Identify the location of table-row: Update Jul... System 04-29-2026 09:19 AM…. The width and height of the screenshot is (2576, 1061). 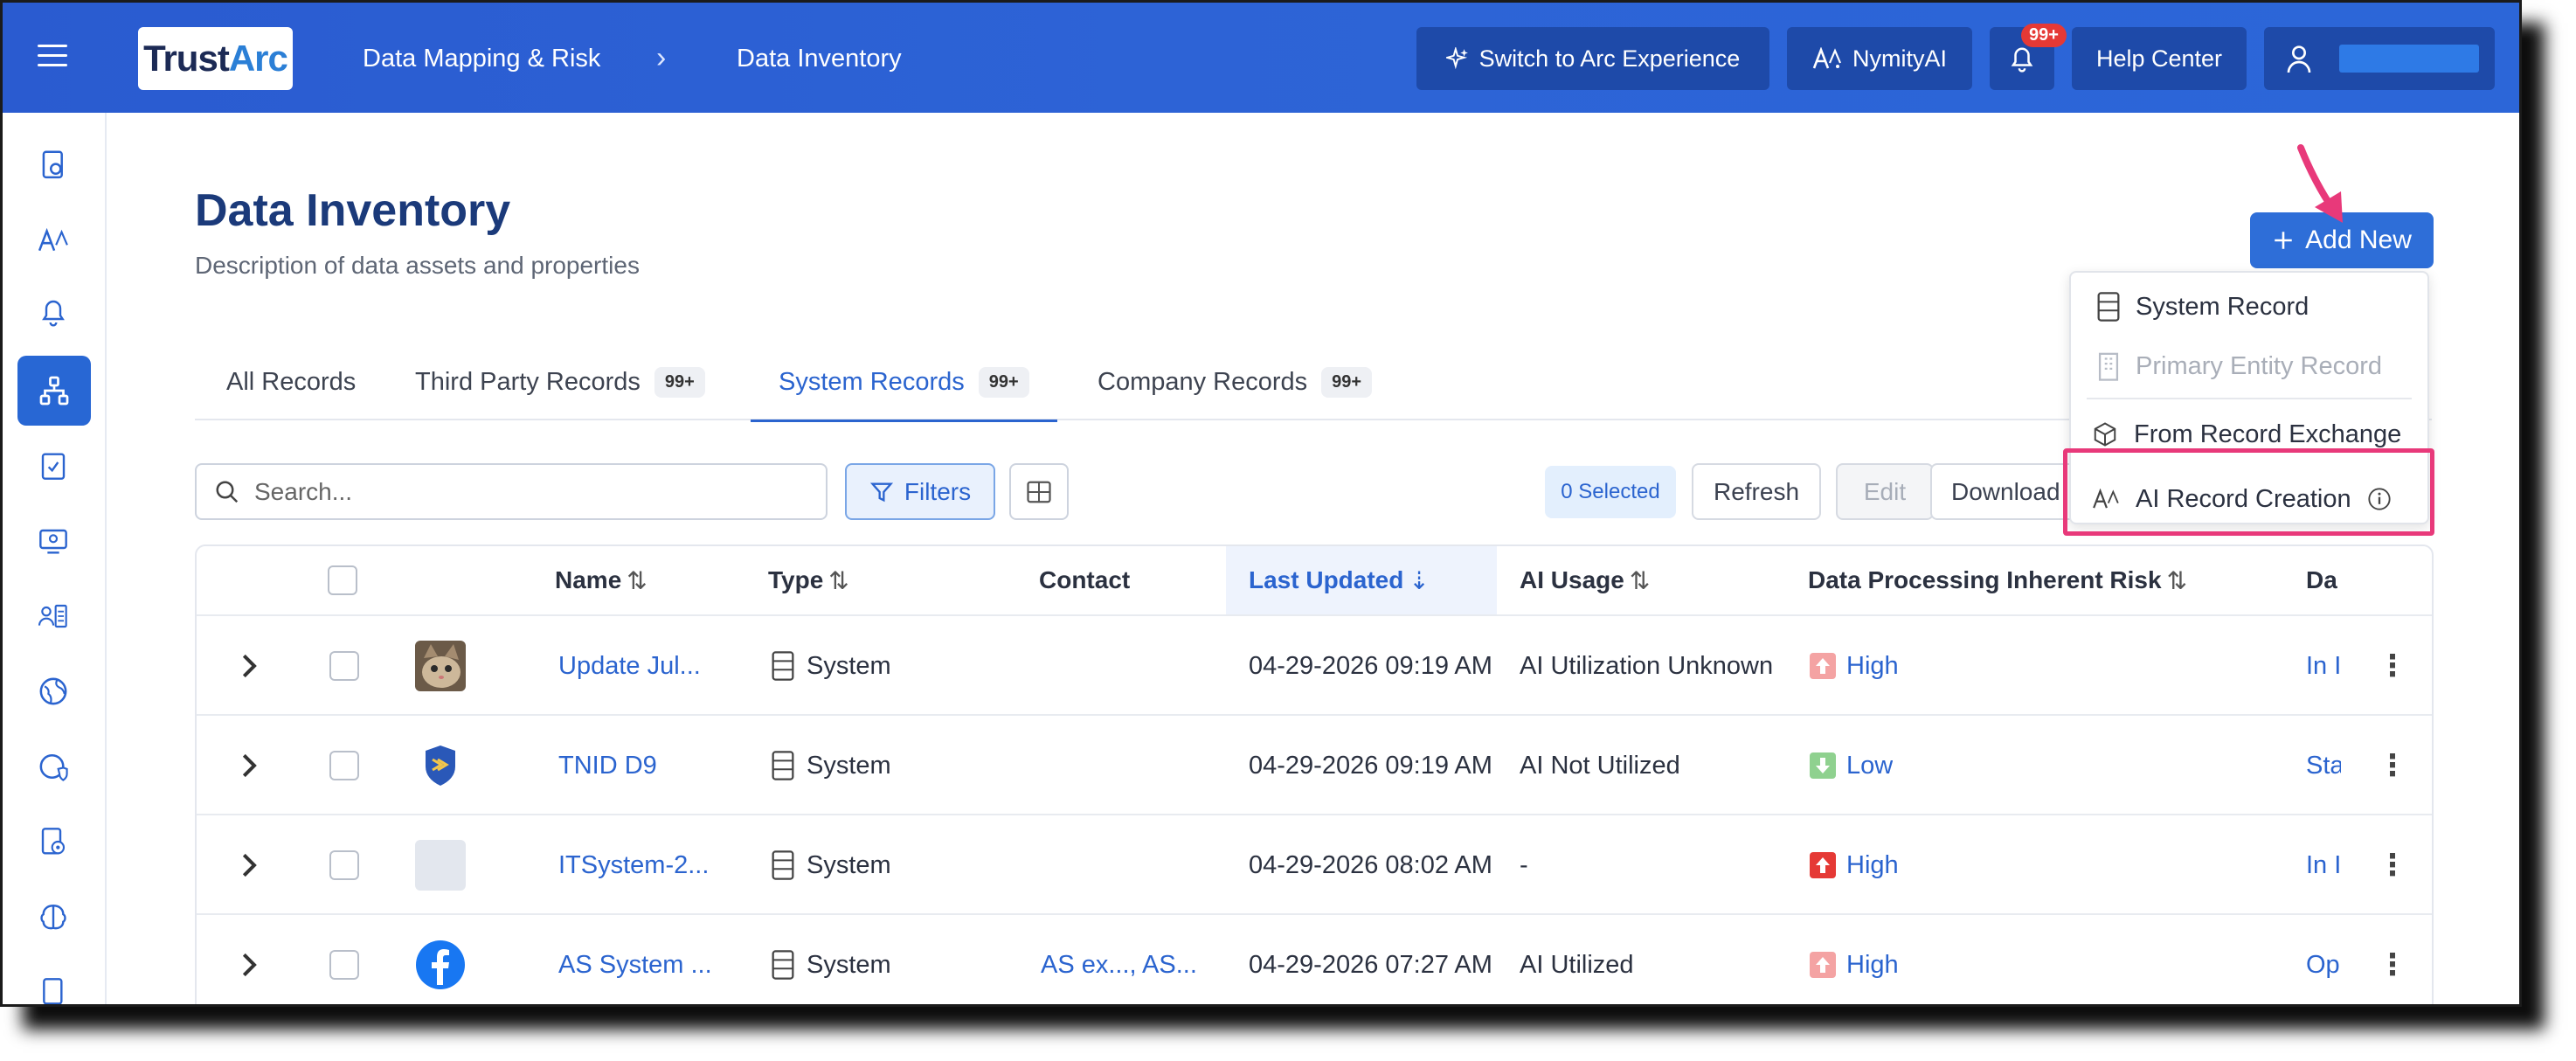
(1314, 664).